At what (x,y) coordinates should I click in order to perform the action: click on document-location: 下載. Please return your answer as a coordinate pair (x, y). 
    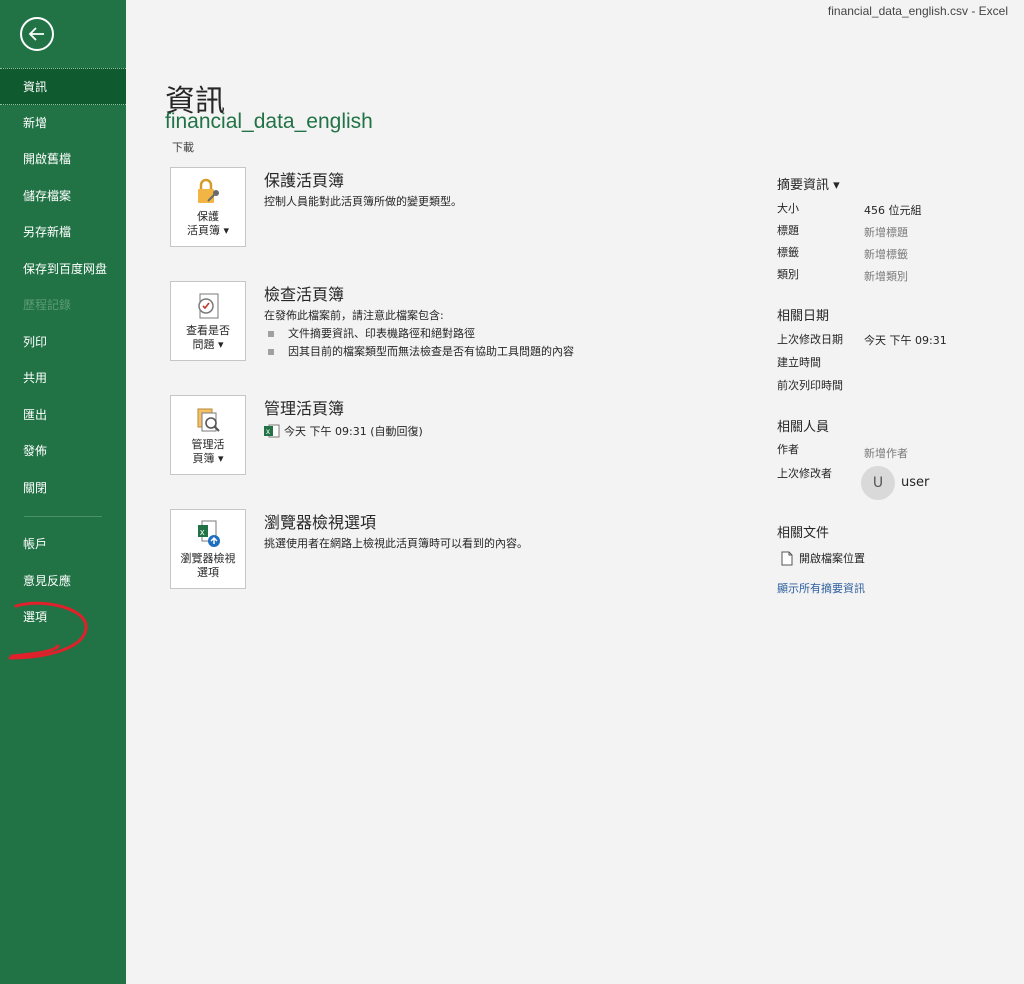
    Looking at the image, I should click on (183, 147).